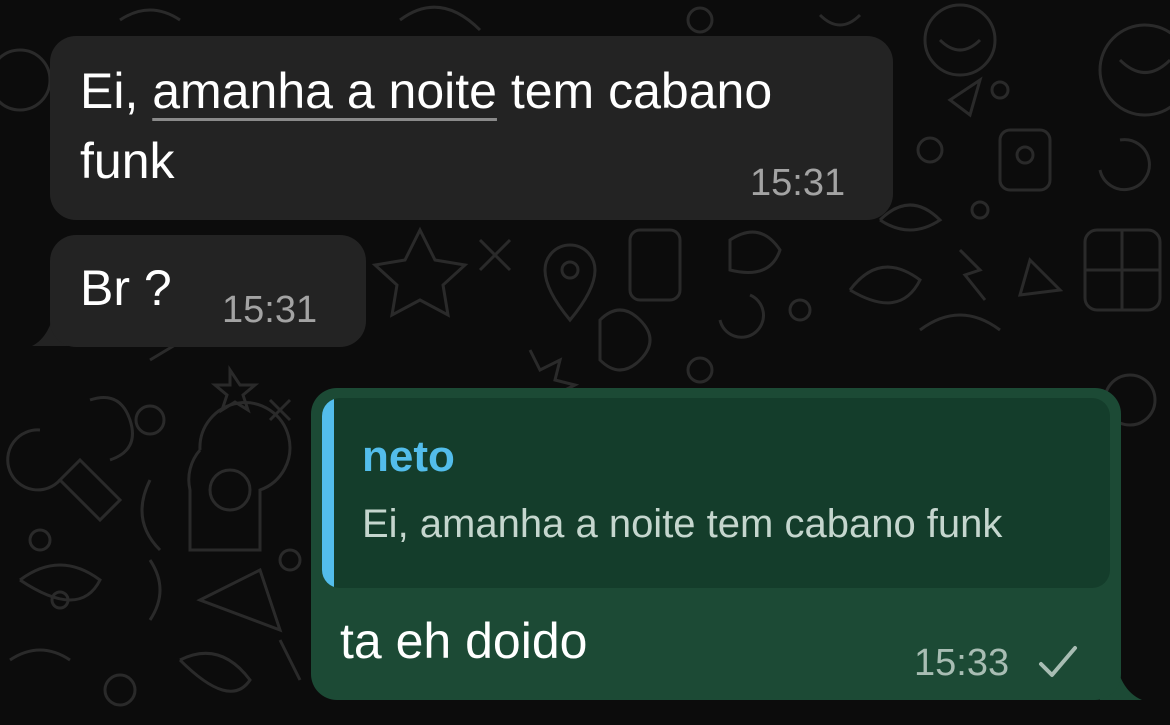  Describe the element at coordinates (126, 288) in the screenshot. I see `message-text: Br ?` at that location.